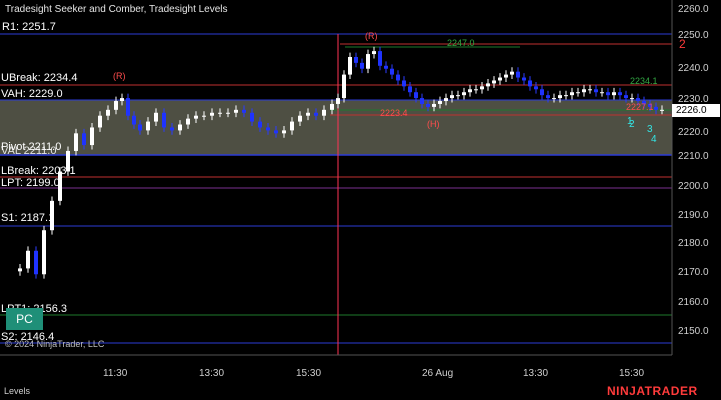  I want to click on x-tick: 26 Aug, so click(438, 373).